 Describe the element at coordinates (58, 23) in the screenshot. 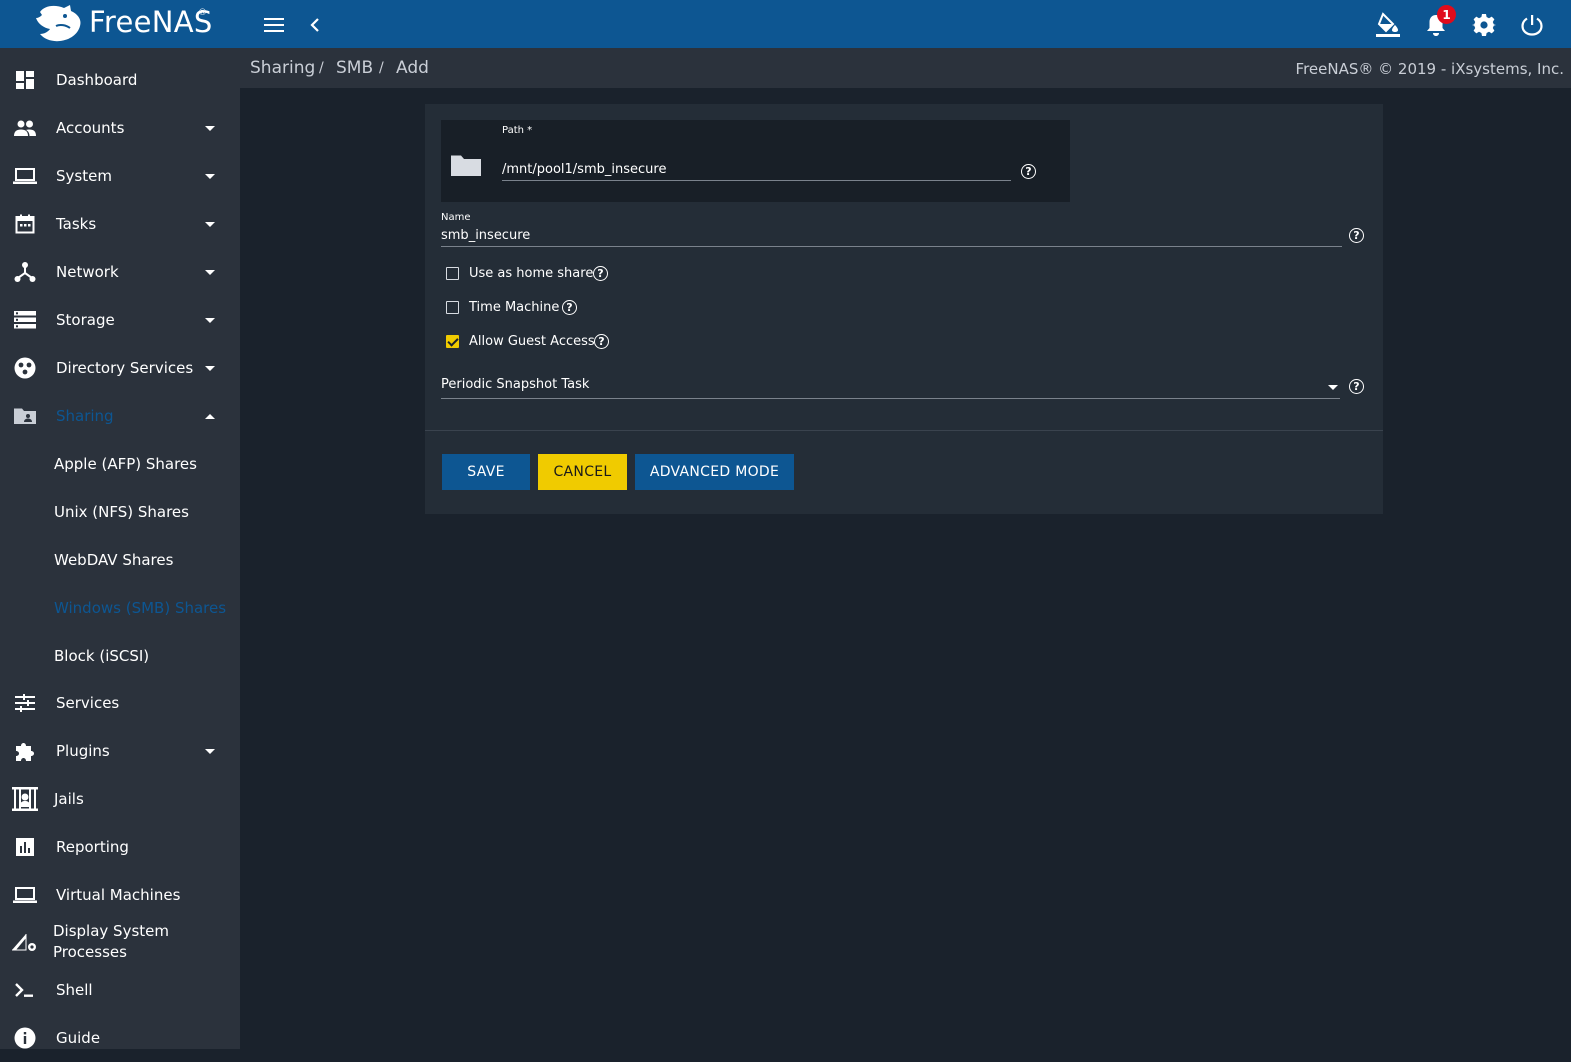

I see `shark-logo-icon` at that location.